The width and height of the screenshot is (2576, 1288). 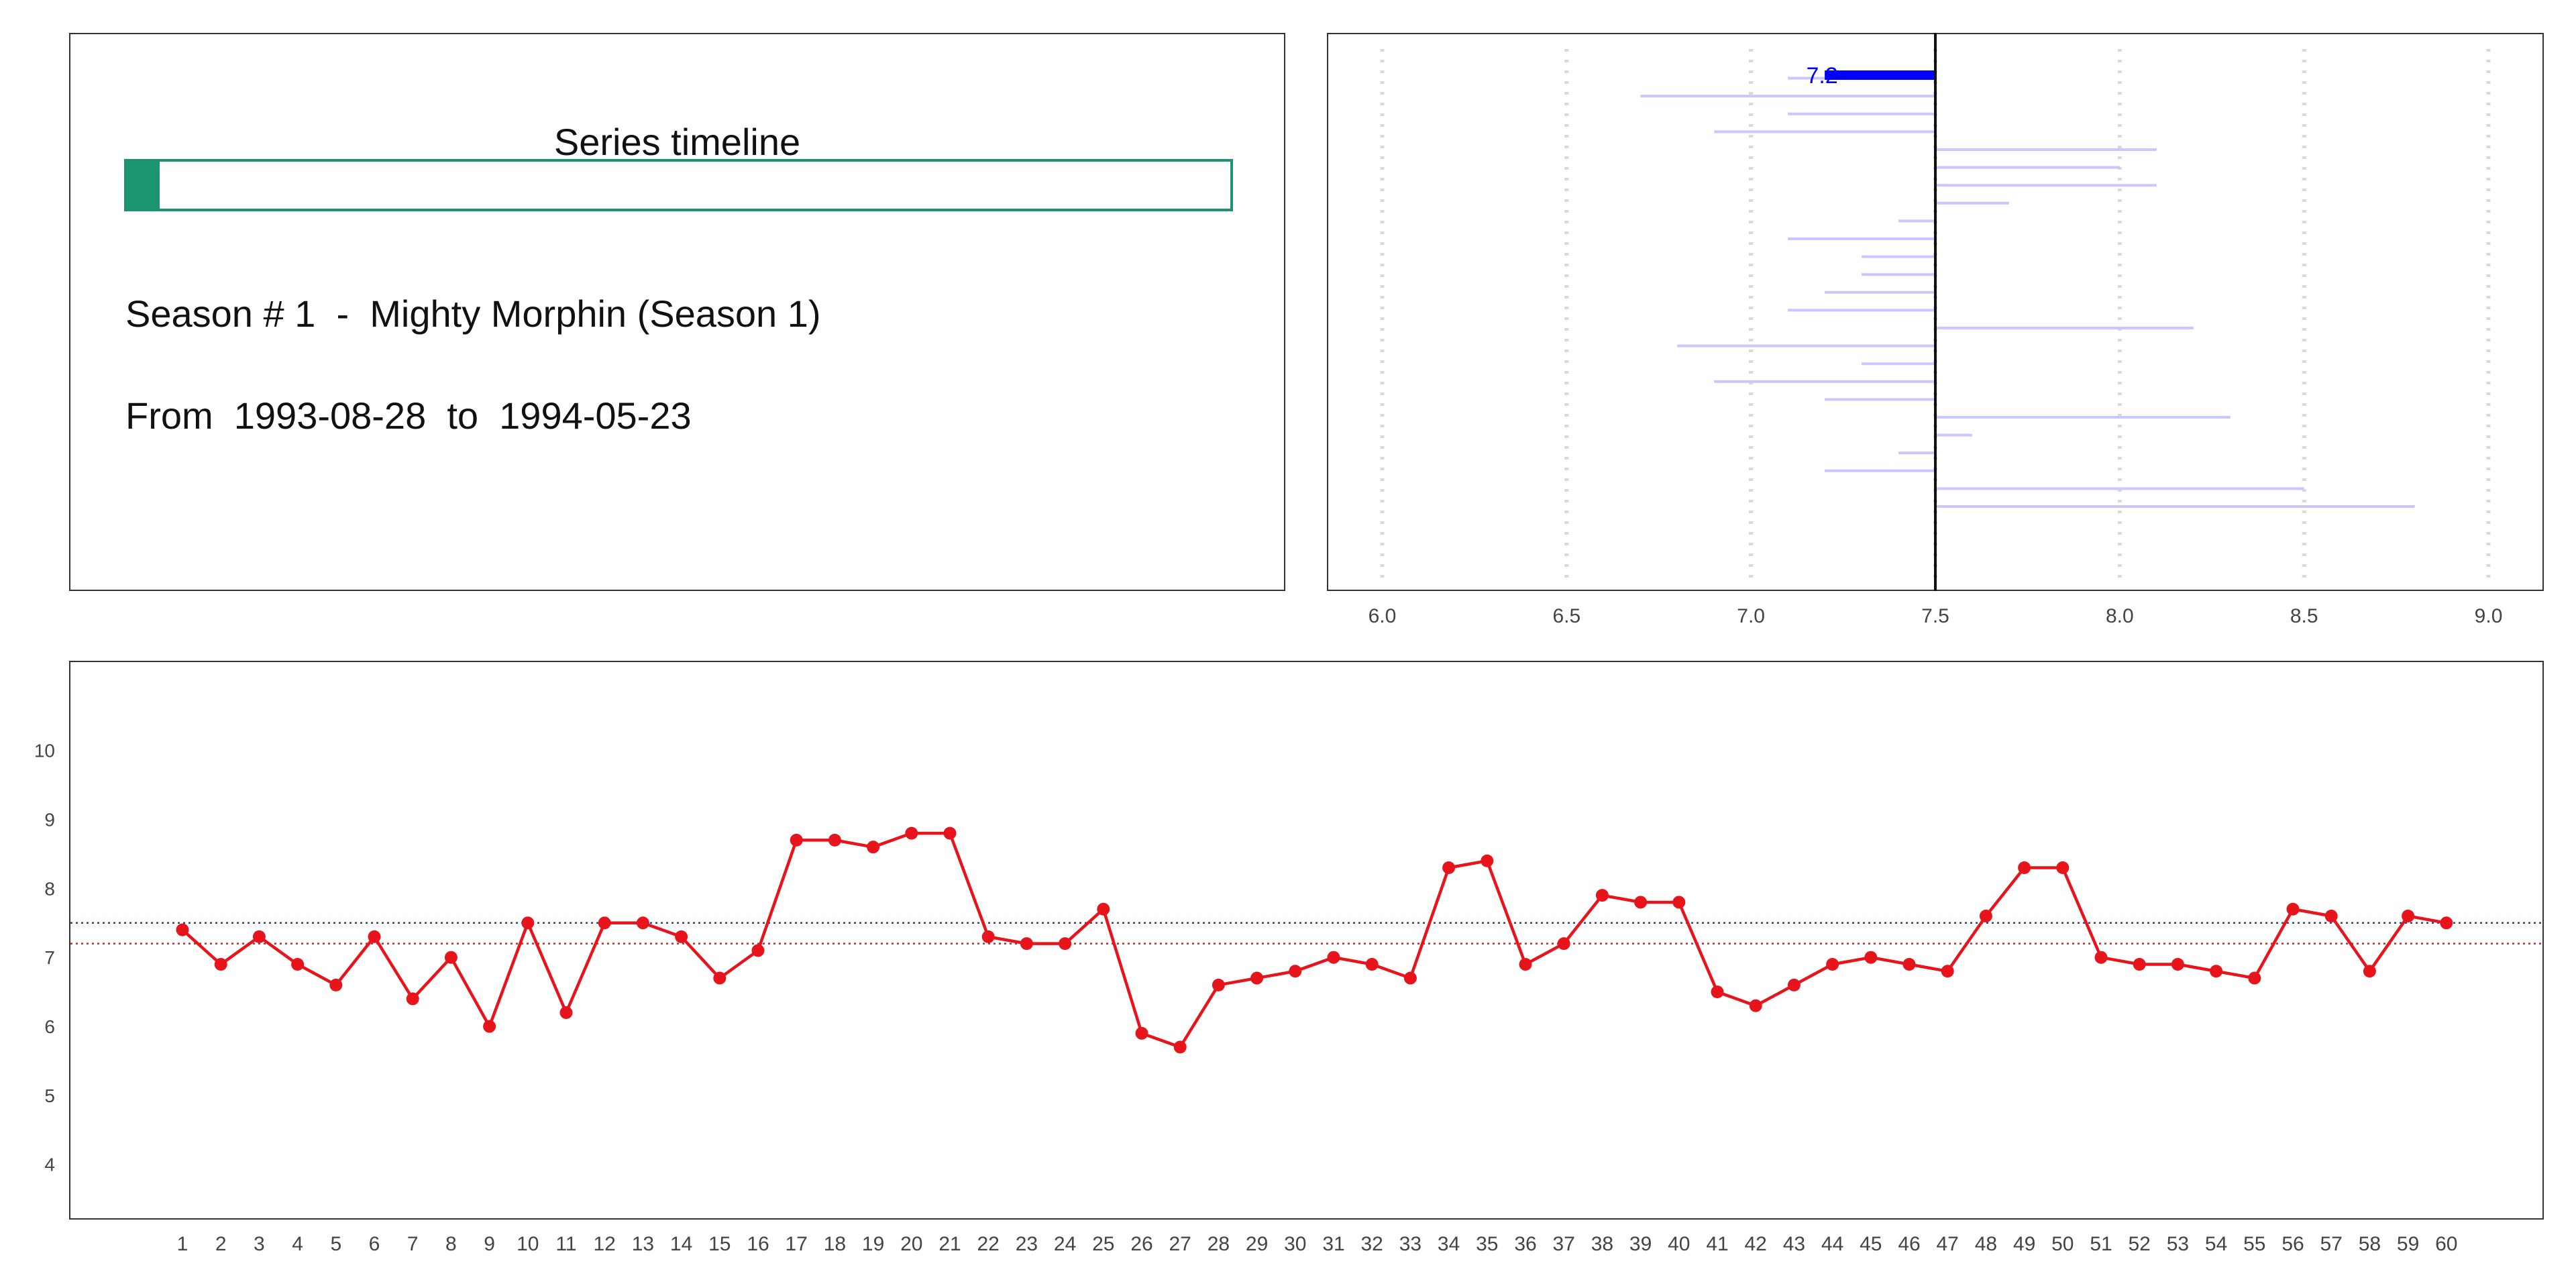 I want to click on x-tick-label: 12, so click(x=605, y=1244).